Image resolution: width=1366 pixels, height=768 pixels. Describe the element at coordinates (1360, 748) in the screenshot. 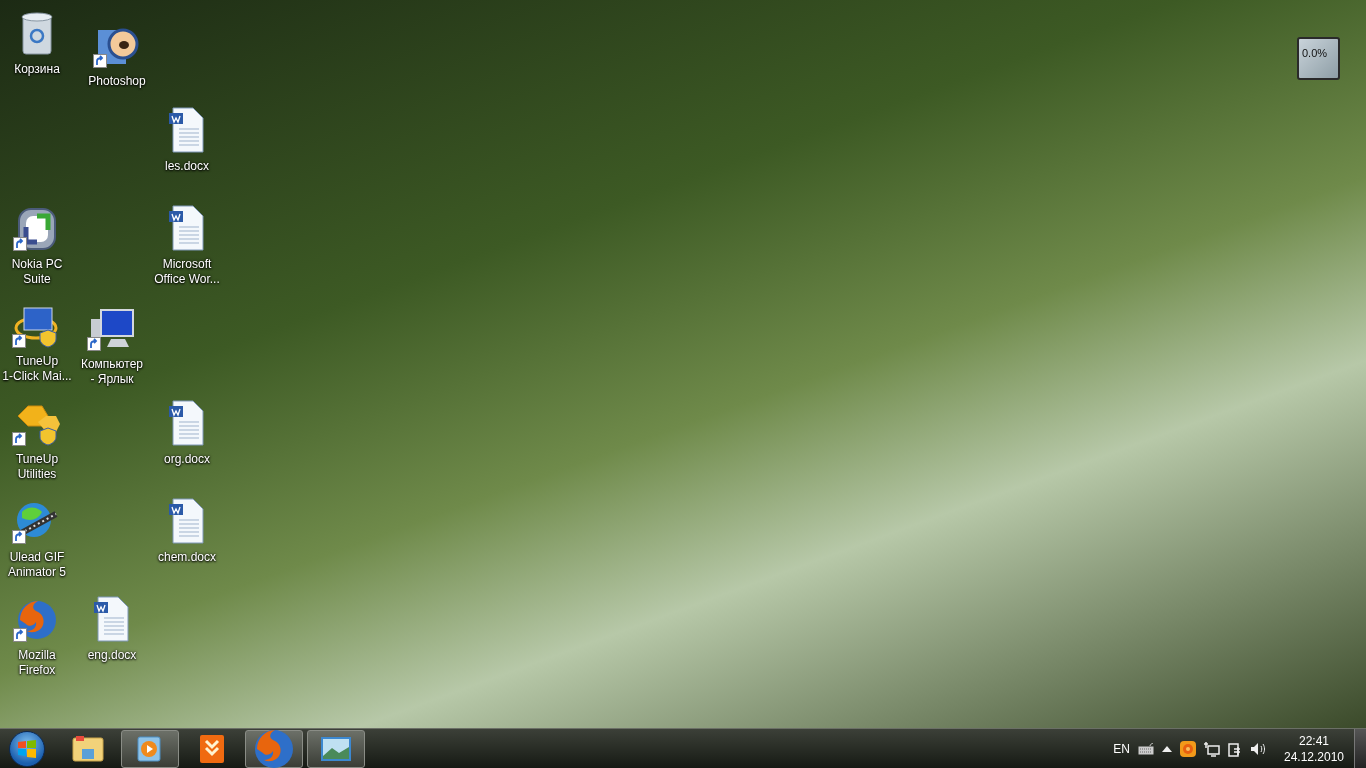

I see `show-desktop-button` at that location.